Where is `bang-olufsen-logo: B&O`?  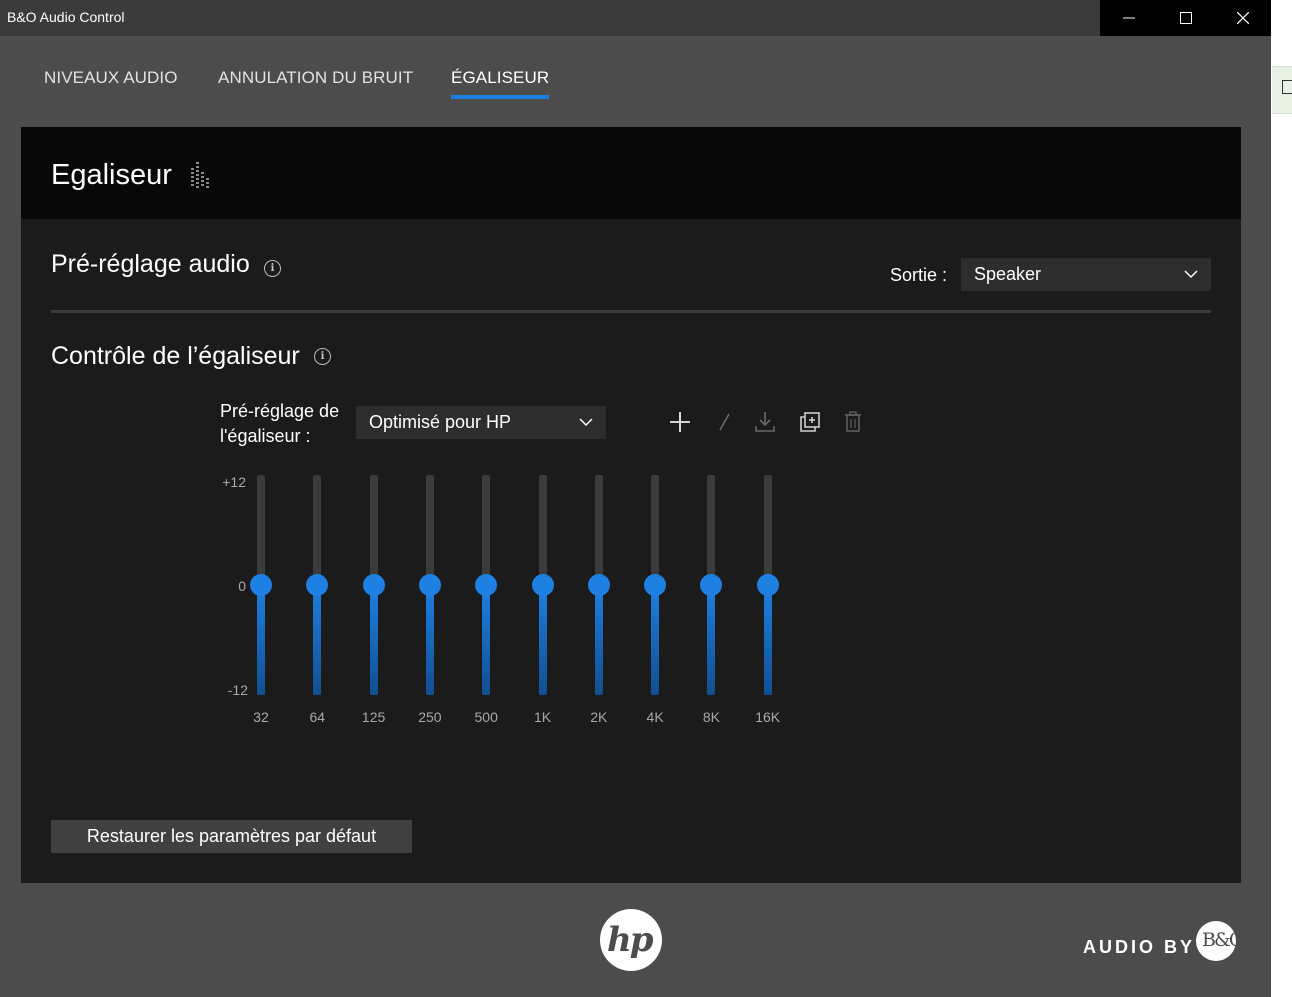 bang-olufsen-logo: B&O is located at coordinates (1220, 941).